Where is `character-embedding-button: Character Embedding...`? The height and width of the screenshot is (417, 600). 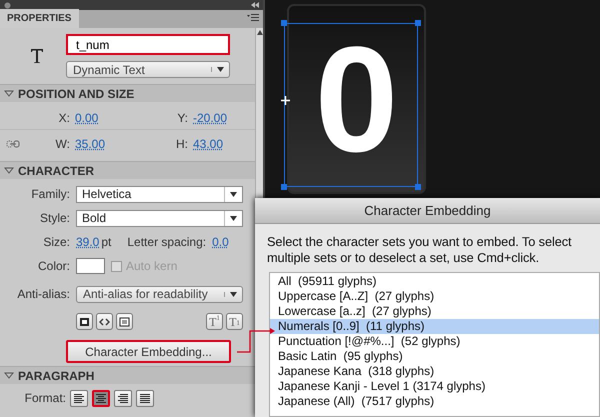 character-embedding-button: Character Embedding... is located at coordinates (148, 351).